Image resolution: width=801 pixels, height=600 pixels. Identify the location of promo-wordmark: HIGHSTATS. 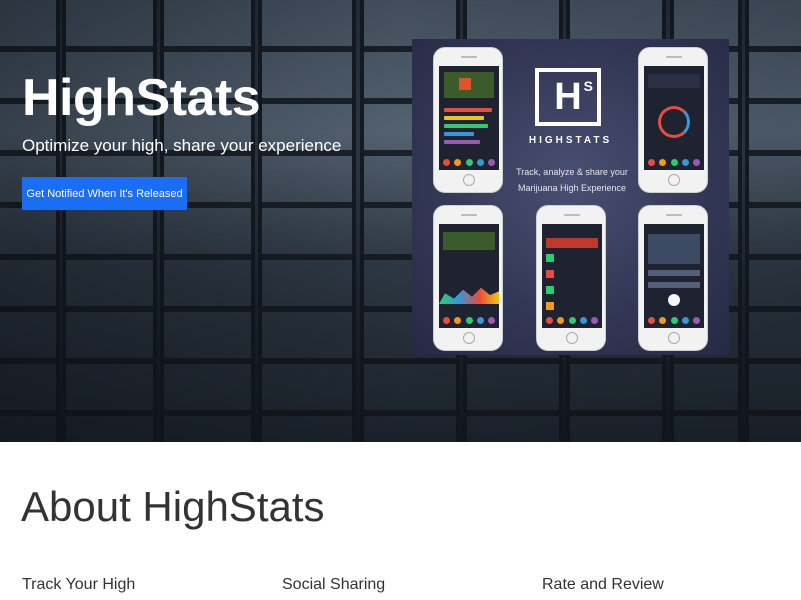
(570, 140).